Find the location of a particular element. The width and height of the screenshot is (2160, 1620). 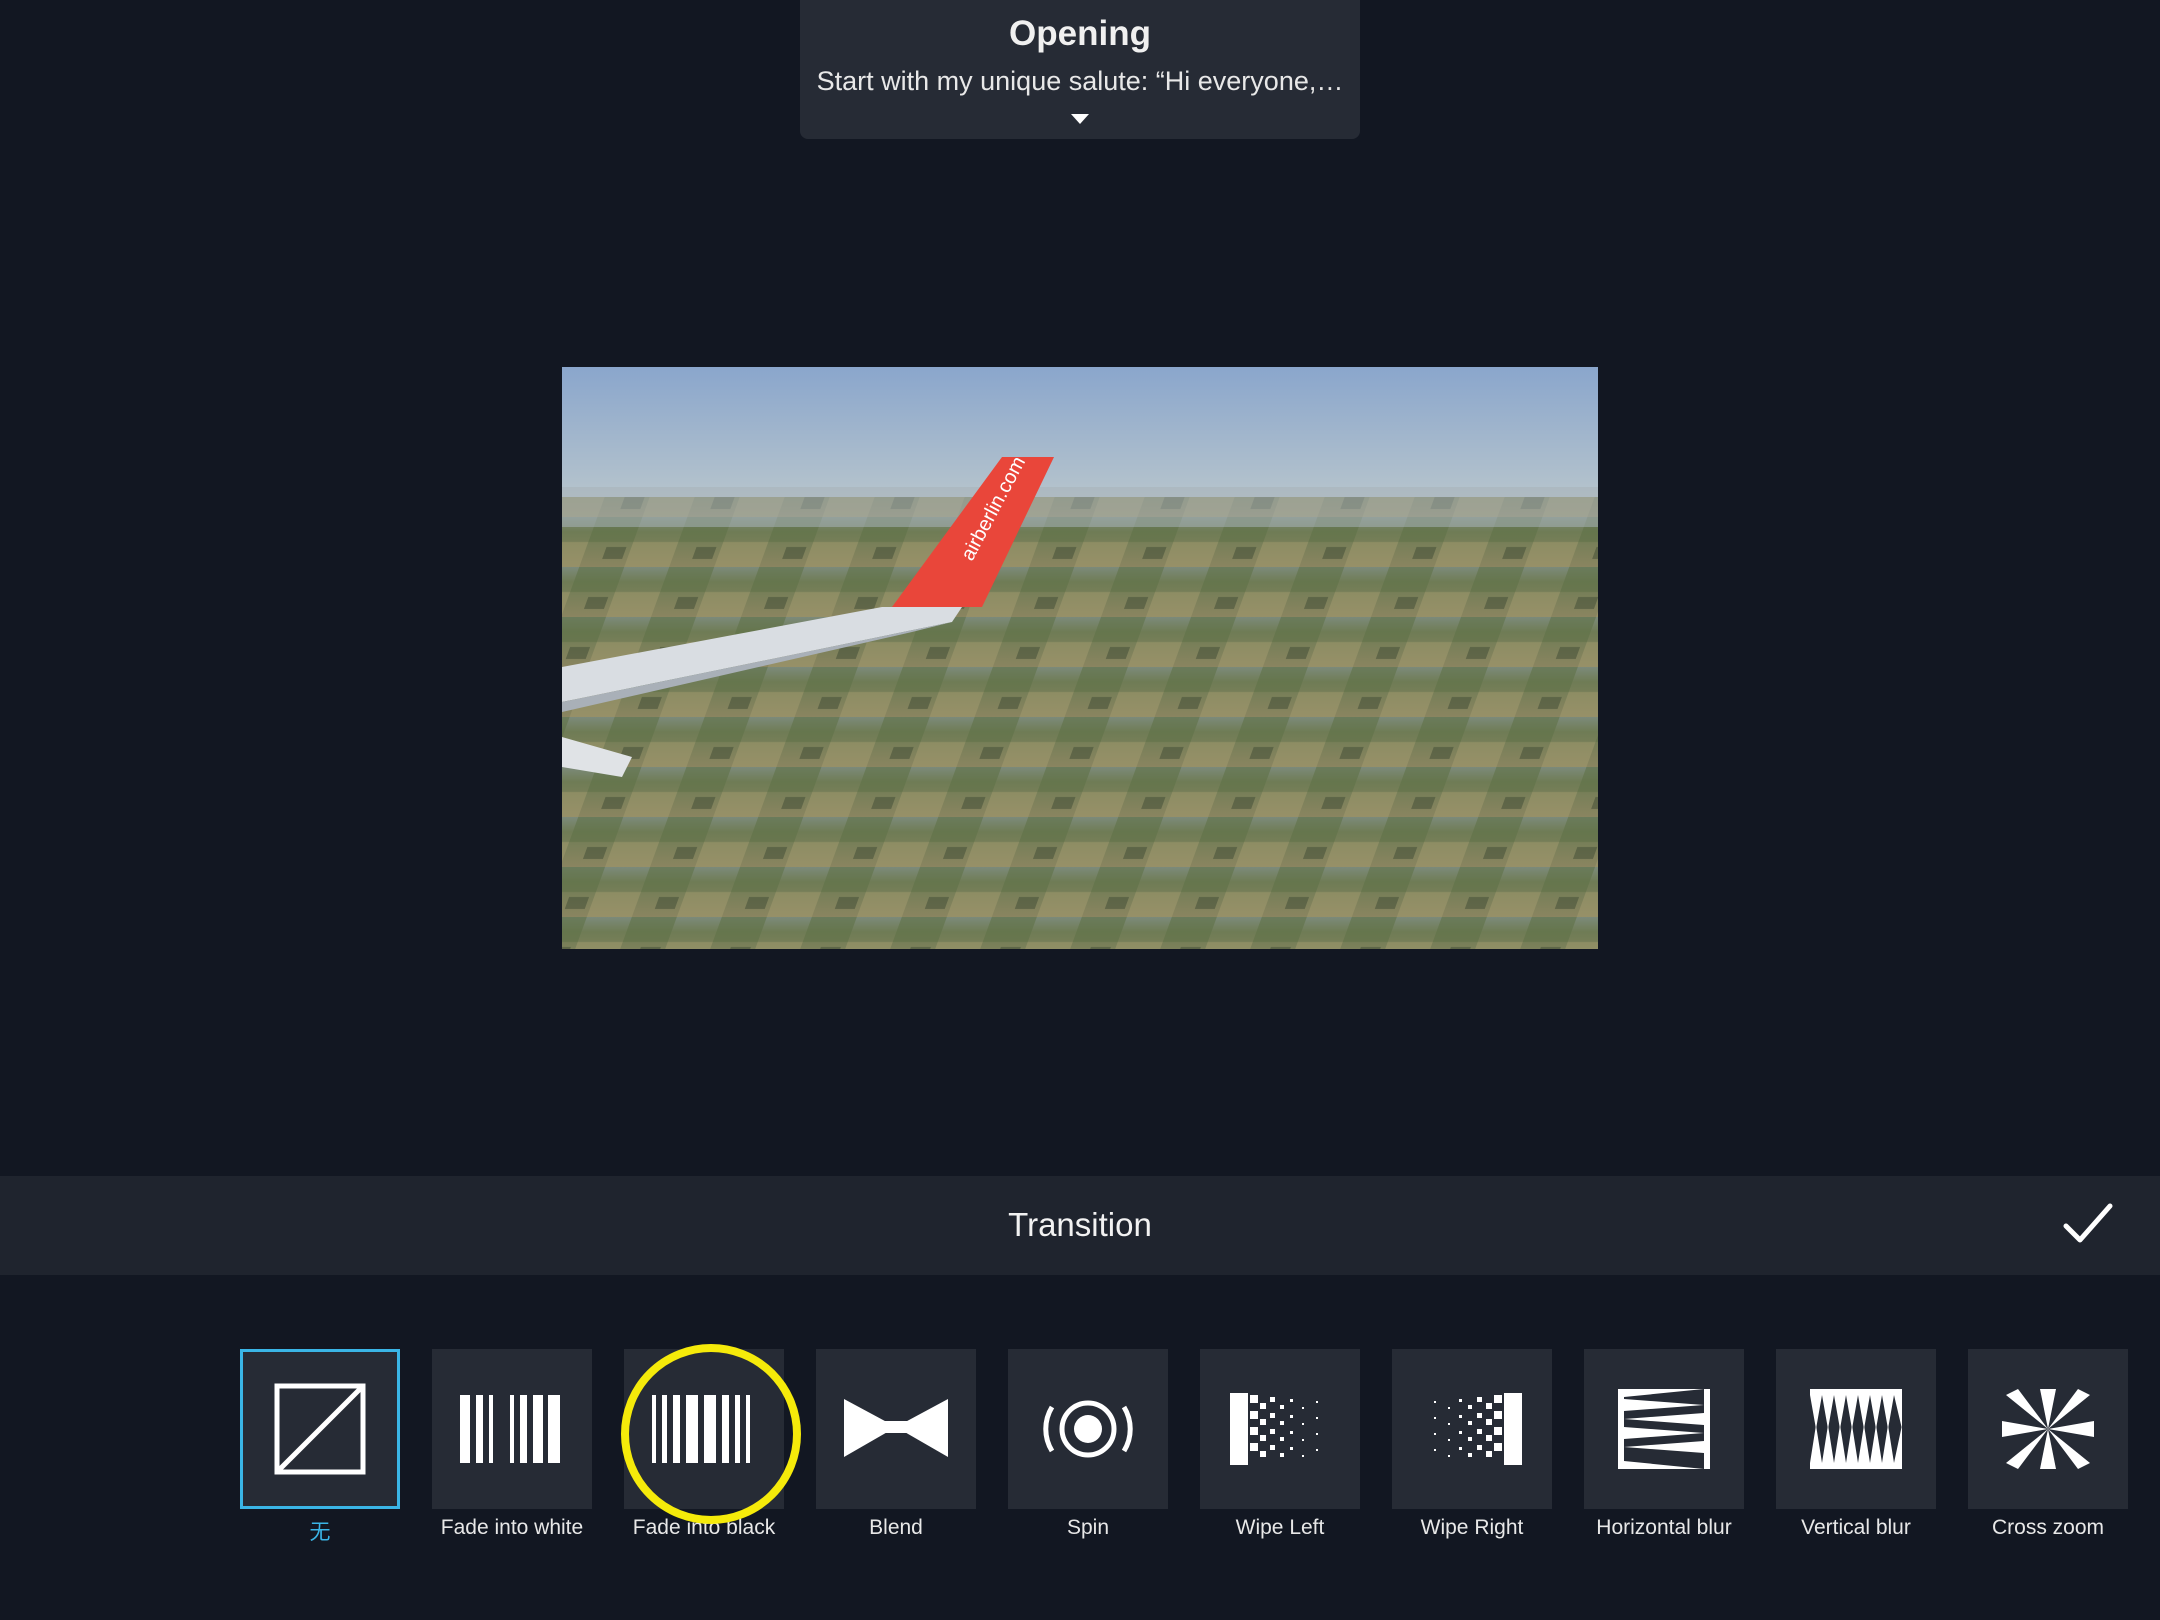

transition-option-none is located at coordinates (320, 1429).